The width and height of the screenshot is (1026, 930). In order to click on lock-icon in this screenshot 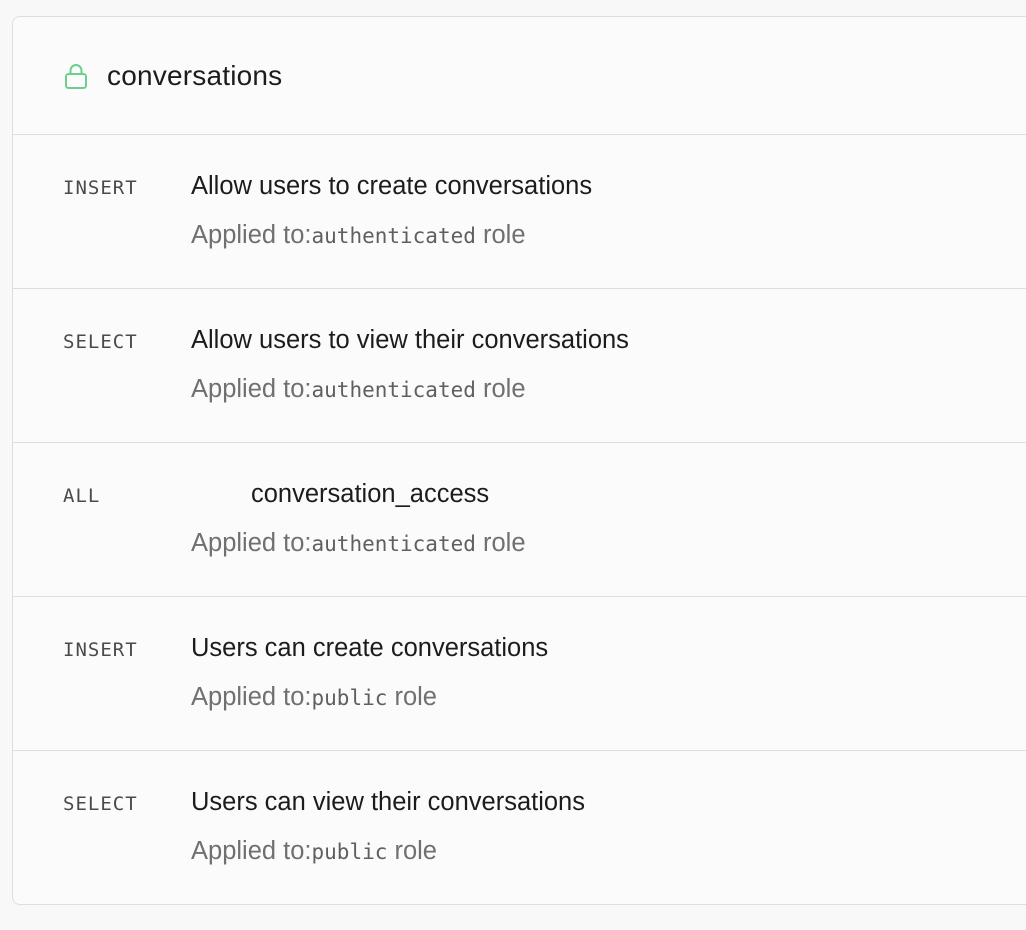, I will do `click(76, 76)`.